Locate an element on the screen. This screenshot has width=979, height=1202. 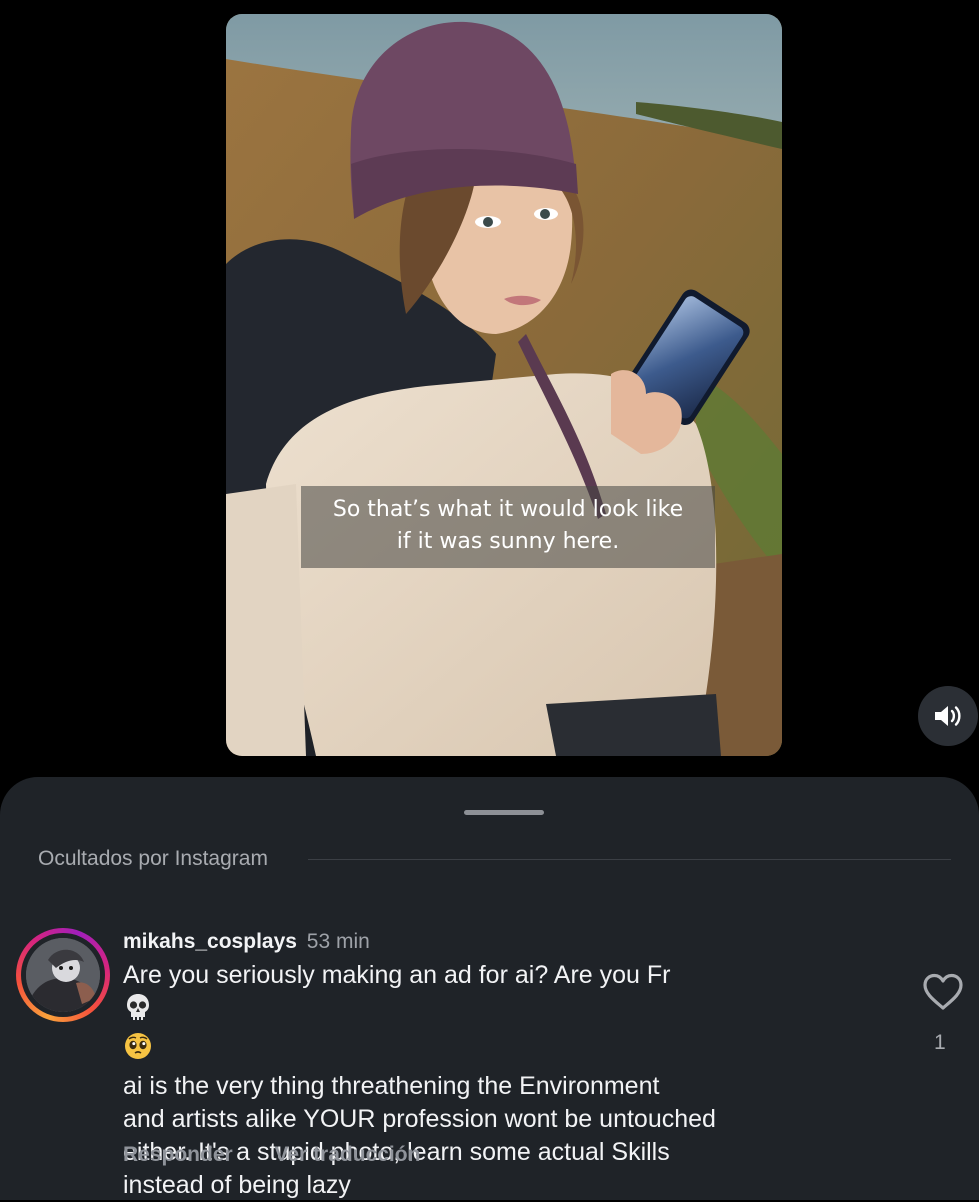
comment-header: mikahs_cosplays 53 min is located at coordinates (503, 942).